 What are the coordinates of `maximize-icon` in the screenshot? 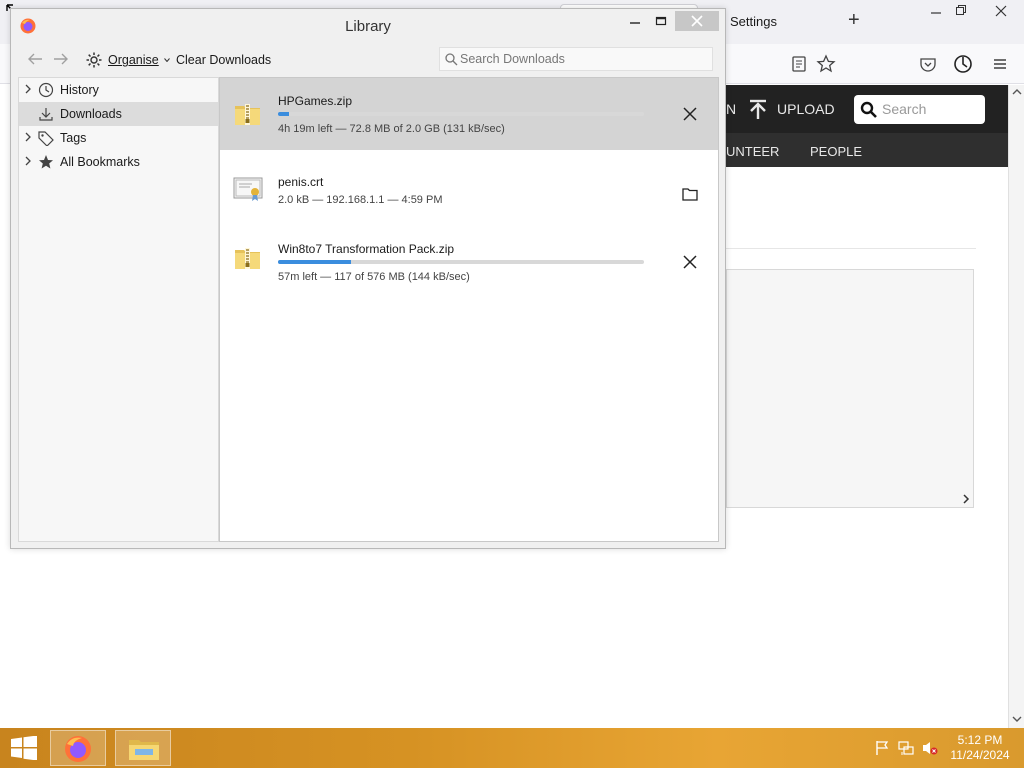 It's located at (661, 21).